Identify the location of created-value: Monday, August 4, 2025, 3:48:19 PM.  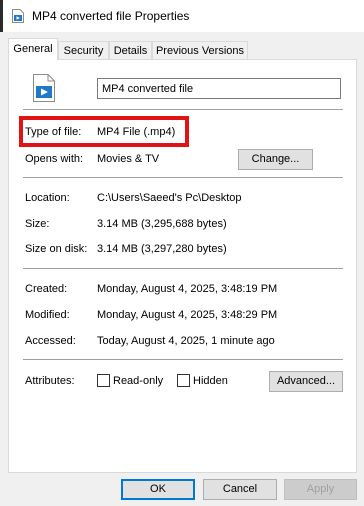
(187, 289).